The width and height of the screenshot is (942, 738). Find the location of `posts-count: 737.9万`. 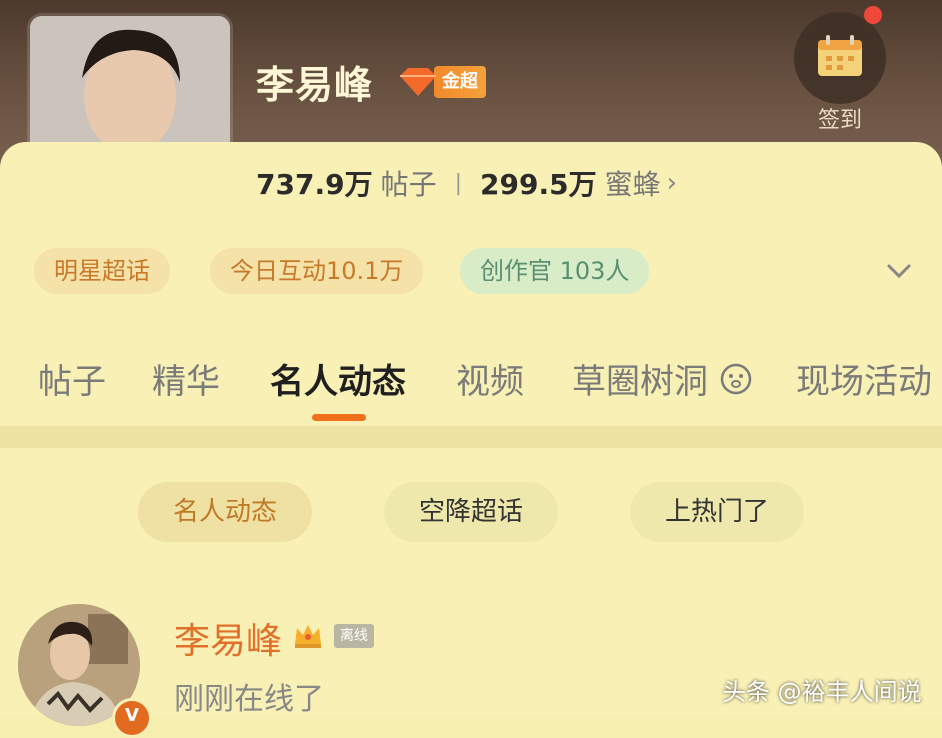

posts-count: 737.9万 is located at coordinates (314, 184).